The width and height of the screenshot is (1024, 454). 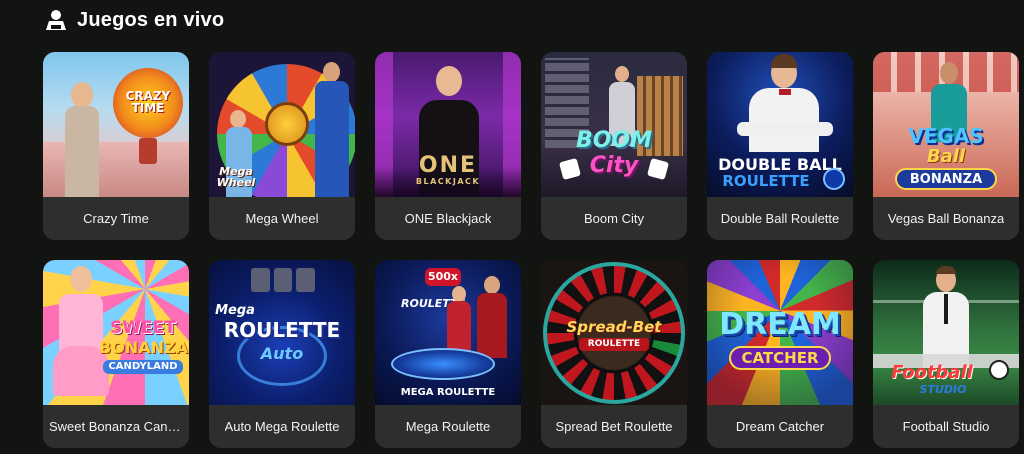 What do you see at coordinates (780, 358) in the screenshot?
I see `game-logo-sub: CATCHER` at bounding box center [780, 358].